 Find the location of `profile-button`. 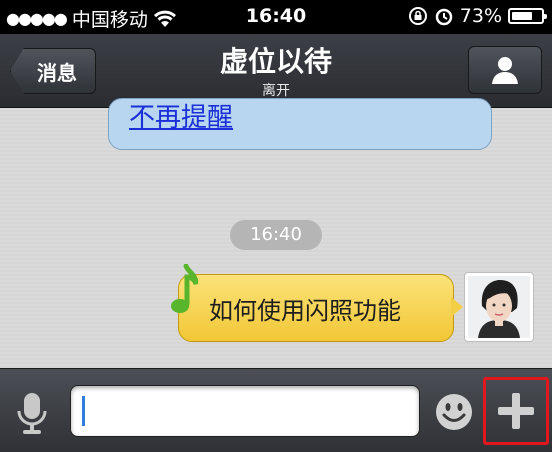

profile-button is located at coordinates (505, 70).